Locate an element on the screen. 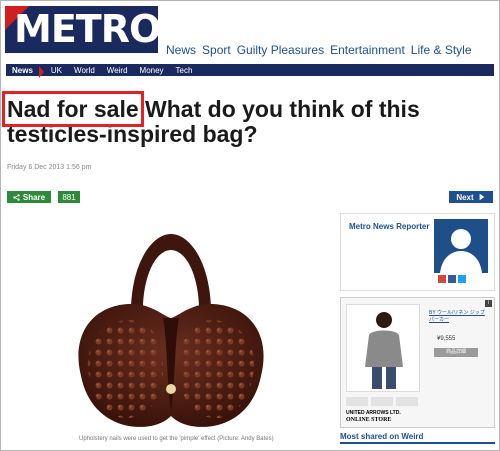 Image resolution: width=500 pixels, height=451 pixels. ad-info-badge: i is located at coordinates (488, 303).